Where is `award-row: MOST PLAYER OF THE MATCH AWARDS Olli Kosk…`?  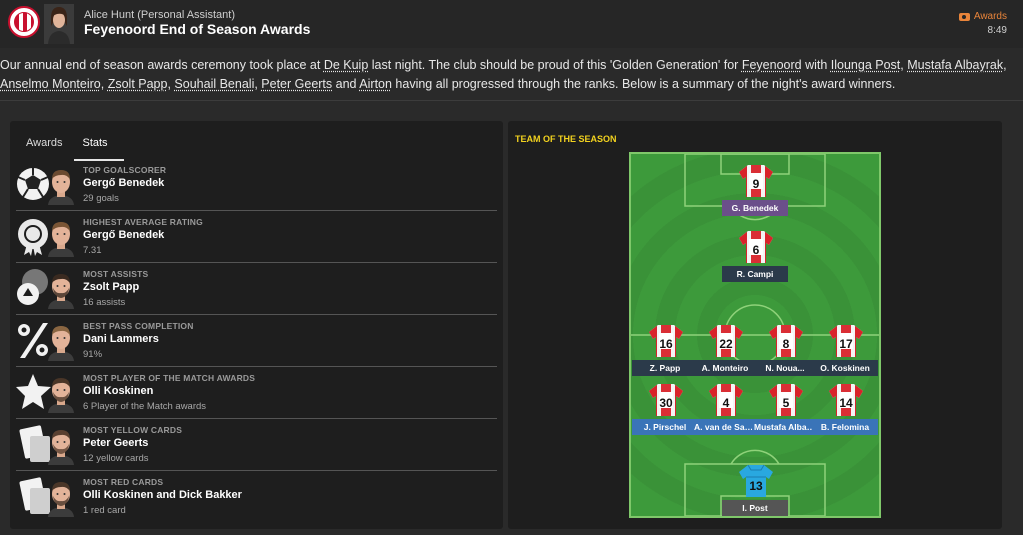
award-row: MOST PLAYER OF THE MATCH AWARDS Olli Kosk… is located at coordinates (256, 393).